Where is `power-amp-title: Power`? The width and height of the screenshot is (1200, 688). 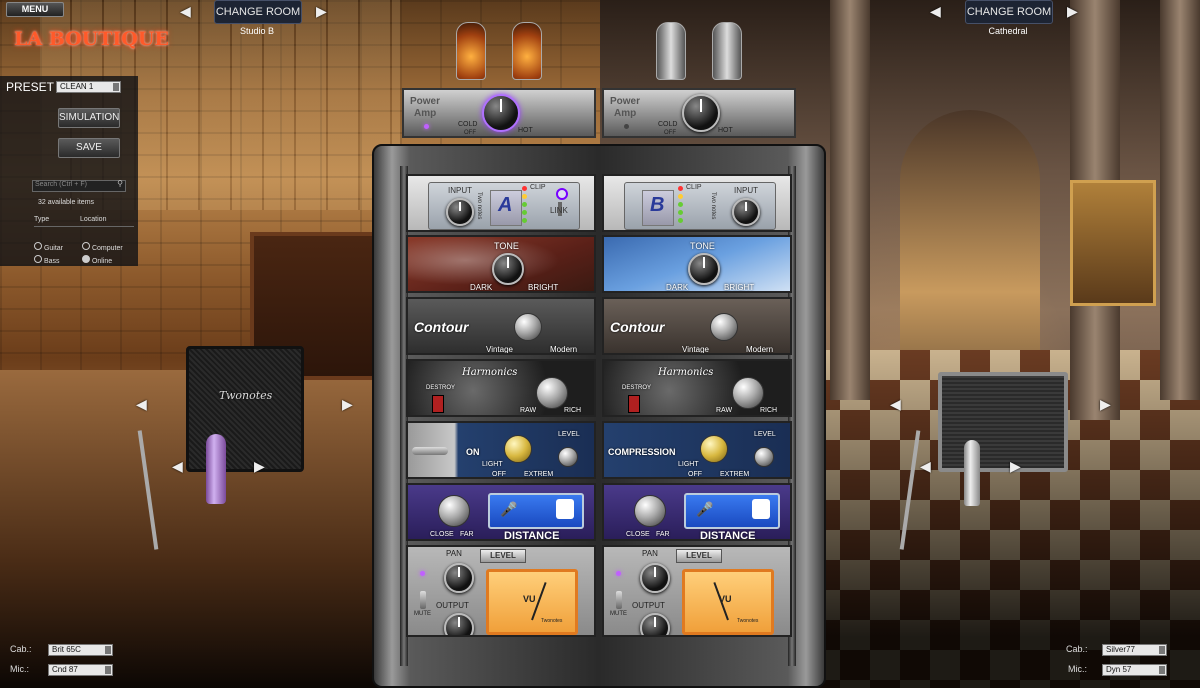
power-amp-title: Power is located at coordinates (625, 101).